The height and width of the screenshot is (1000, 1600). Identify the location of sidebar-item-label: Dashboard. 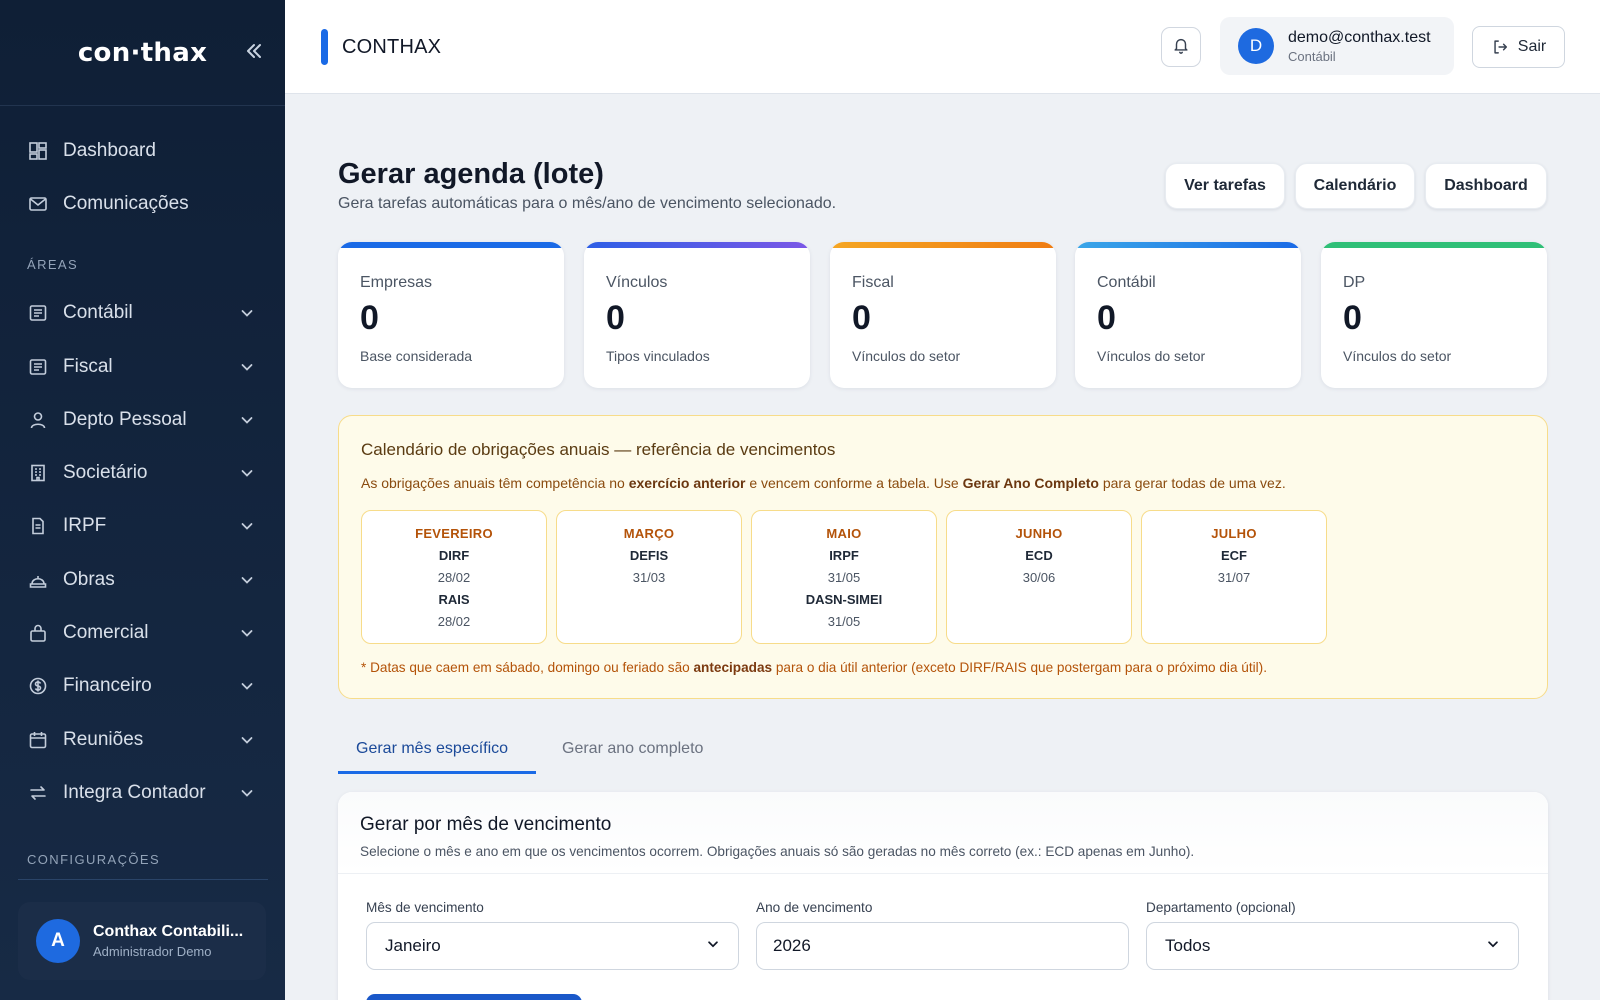
(109, 150).